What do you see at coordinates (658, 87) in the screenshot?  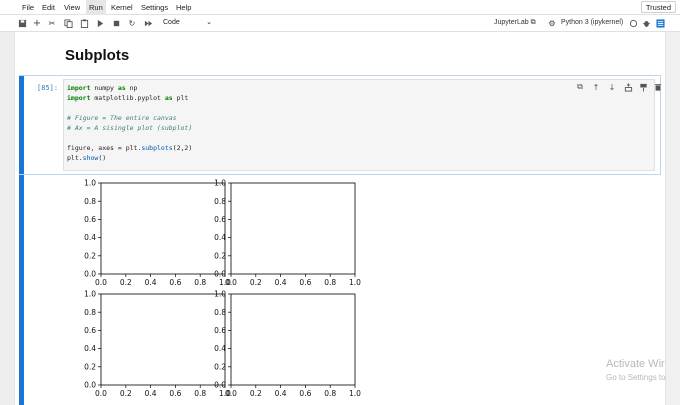 I see `delete-cell-icon` at bounding box center [658, 87].